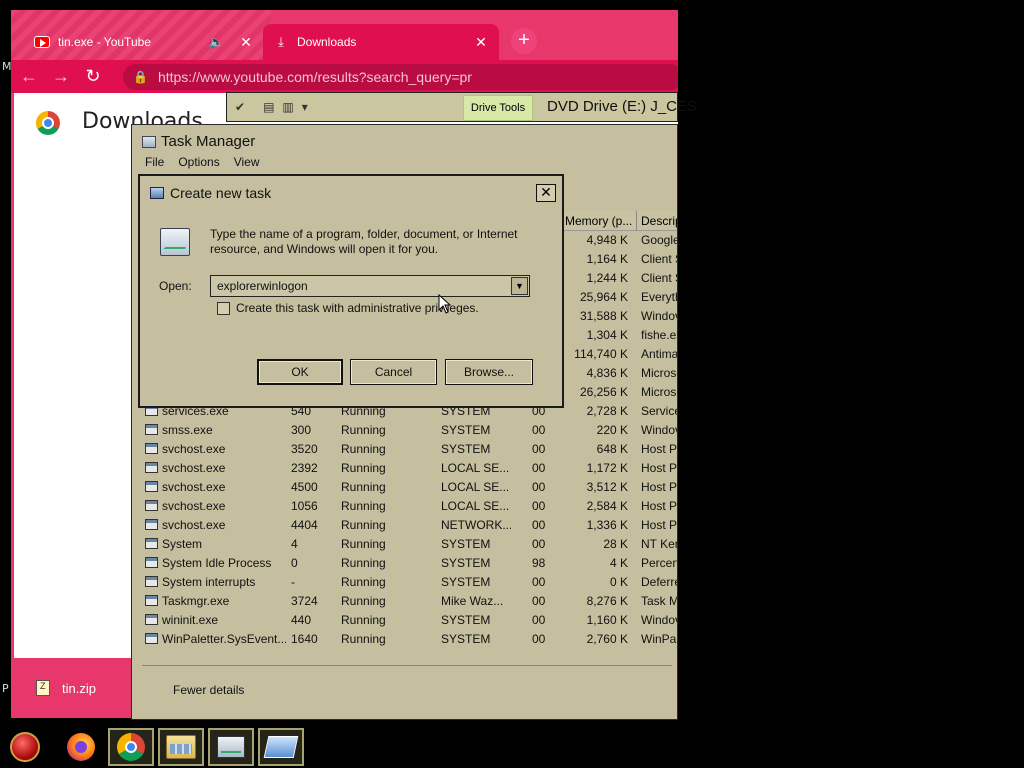 The height and width of the screenshot is (768, 1024). What do you see at coordinates (268, 107) in the screenshot?
I see `properties-icon: ▤` at bounding box center [268, 107].